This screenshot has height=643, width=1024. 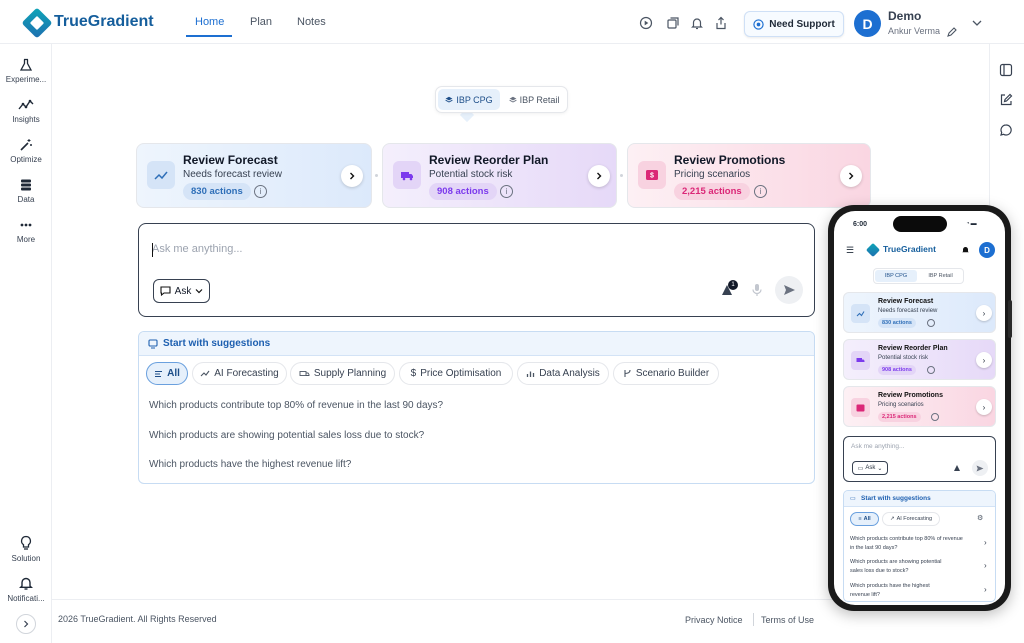 I want to click on ask-input-box, so click(x=476, y=270).